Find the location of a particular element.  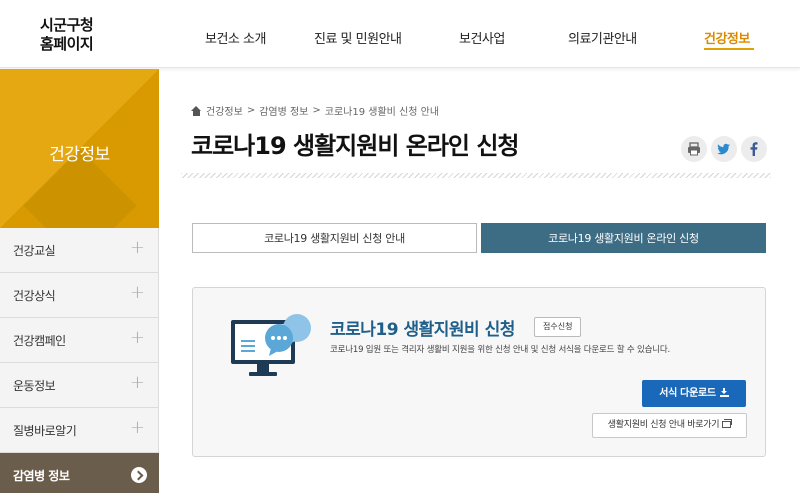

twitter-share-button is located at coordinates (724, 149).